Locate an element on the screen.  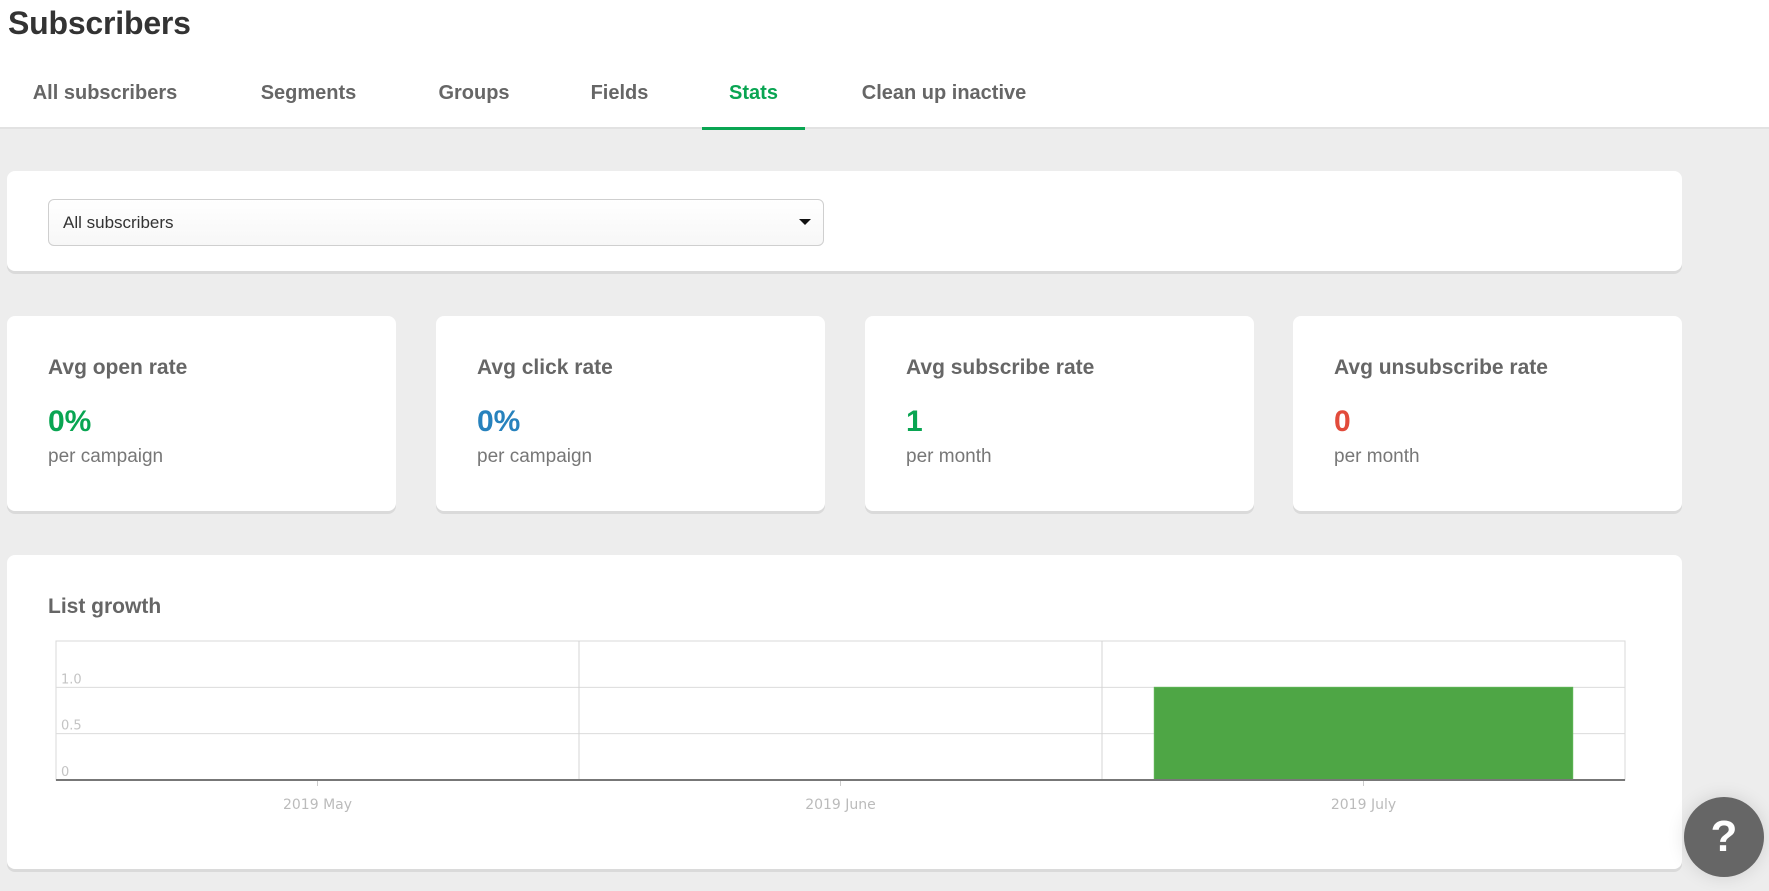
tab-stats: Stats is located at coordinates (753, 103).